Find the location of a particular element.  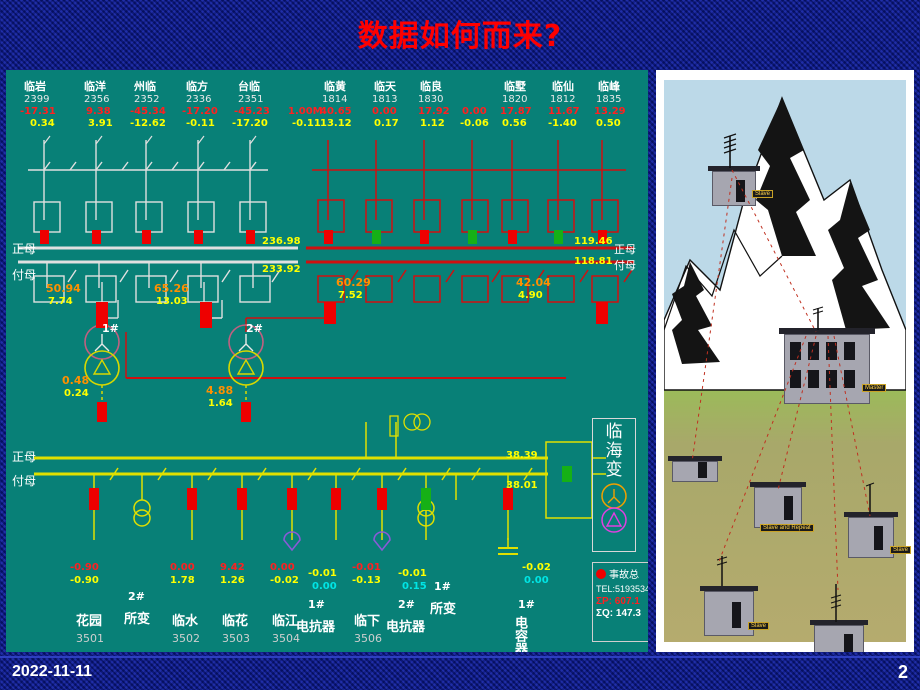

bottom-feeder-name: 临江 is located at coordinates (285, 621).